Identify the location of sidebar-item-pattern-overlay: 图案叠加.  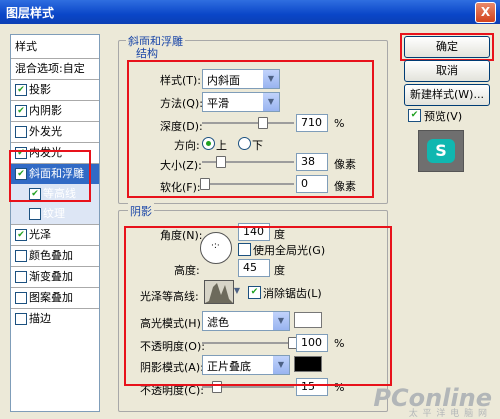
(55, 298).